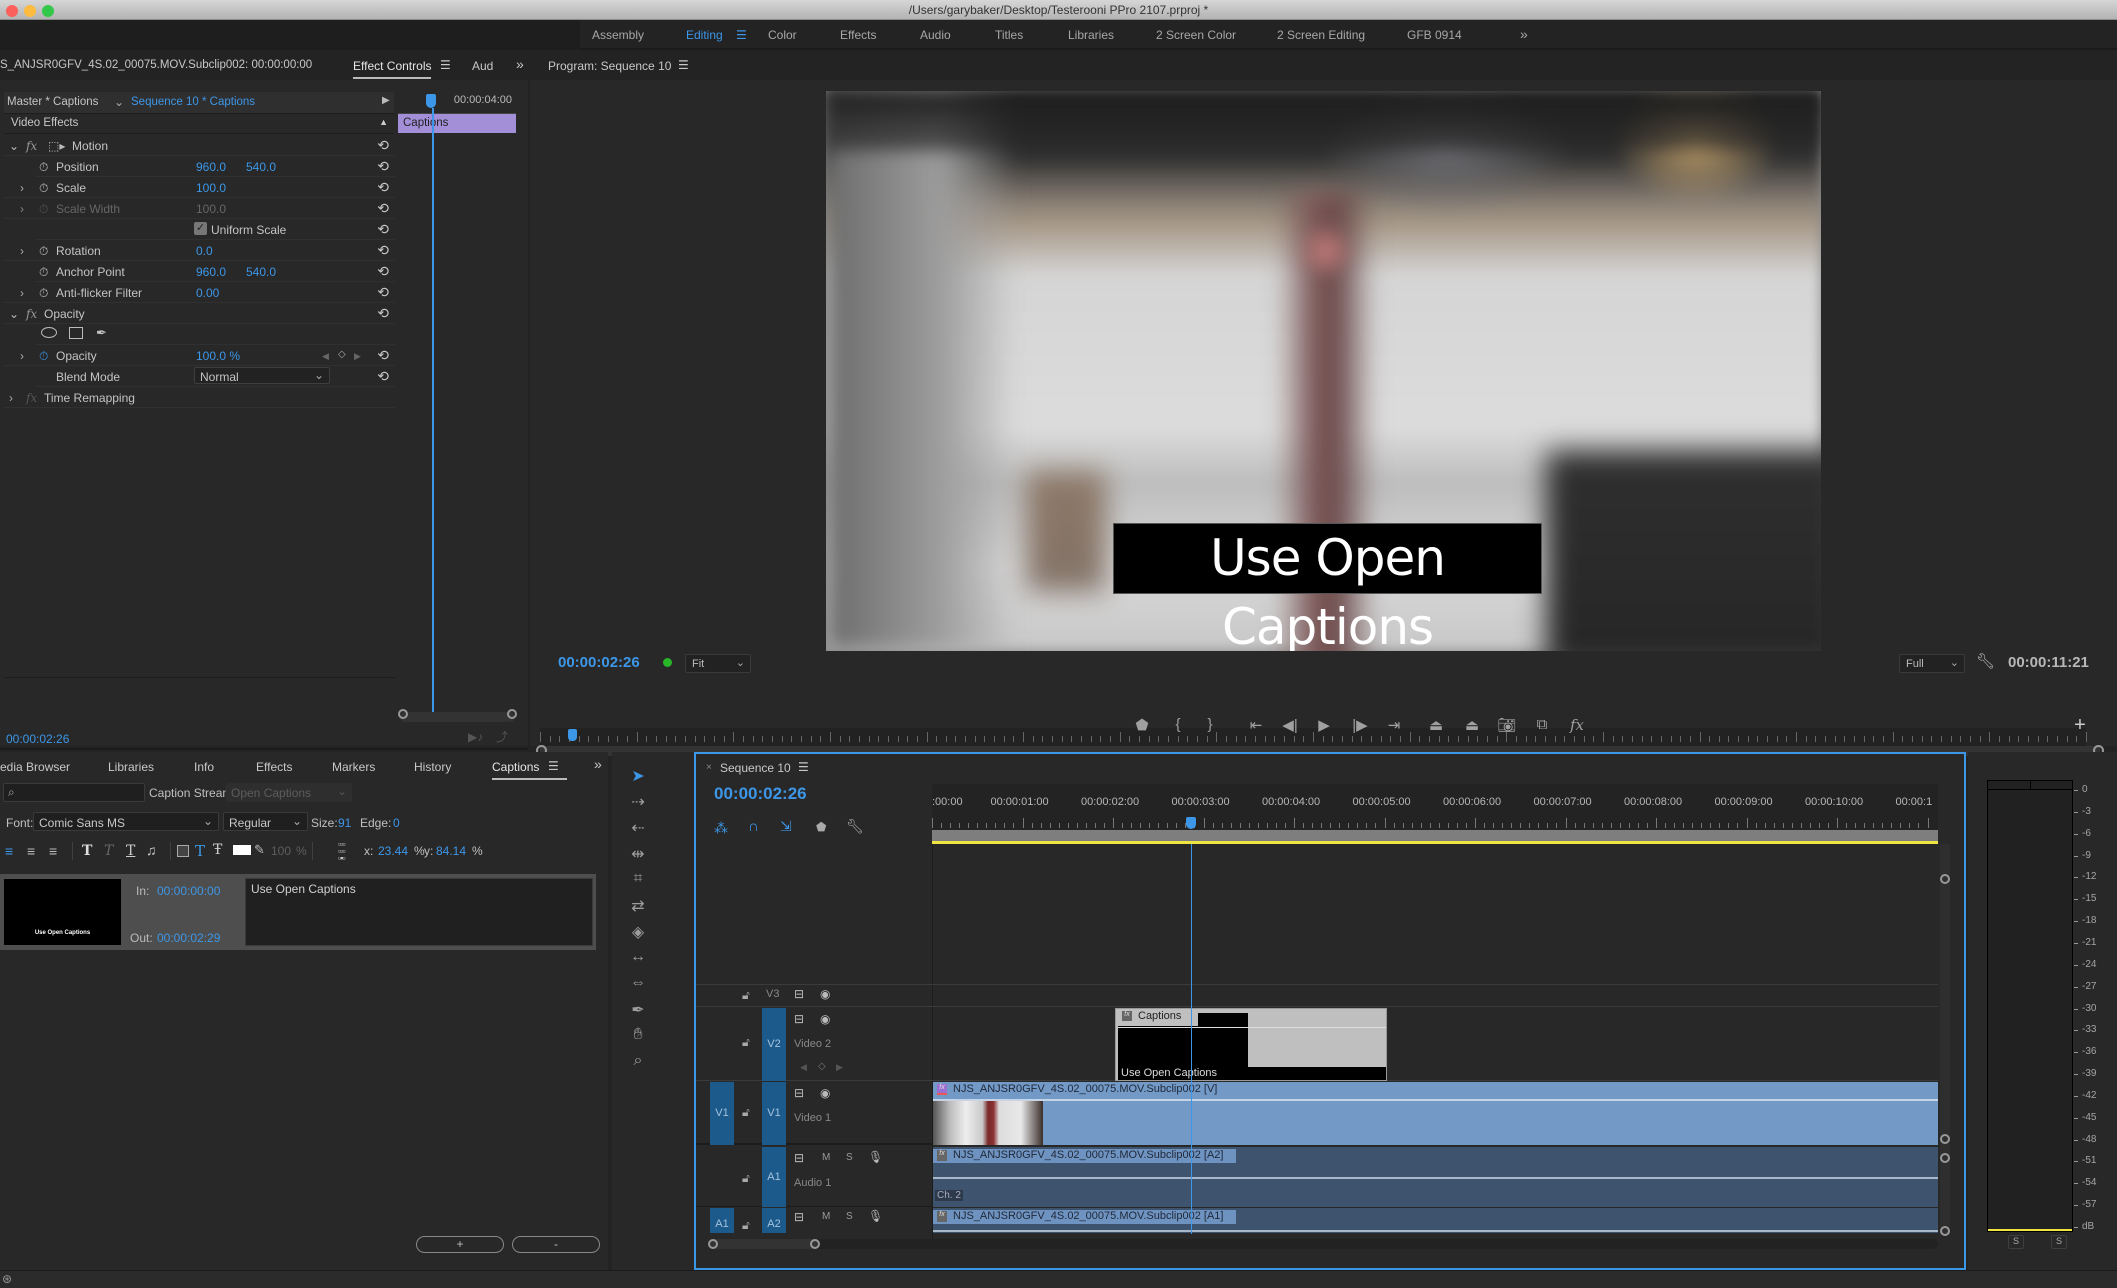  I want to click on expand-chevron-icon: ⌄, so click(14, 314).